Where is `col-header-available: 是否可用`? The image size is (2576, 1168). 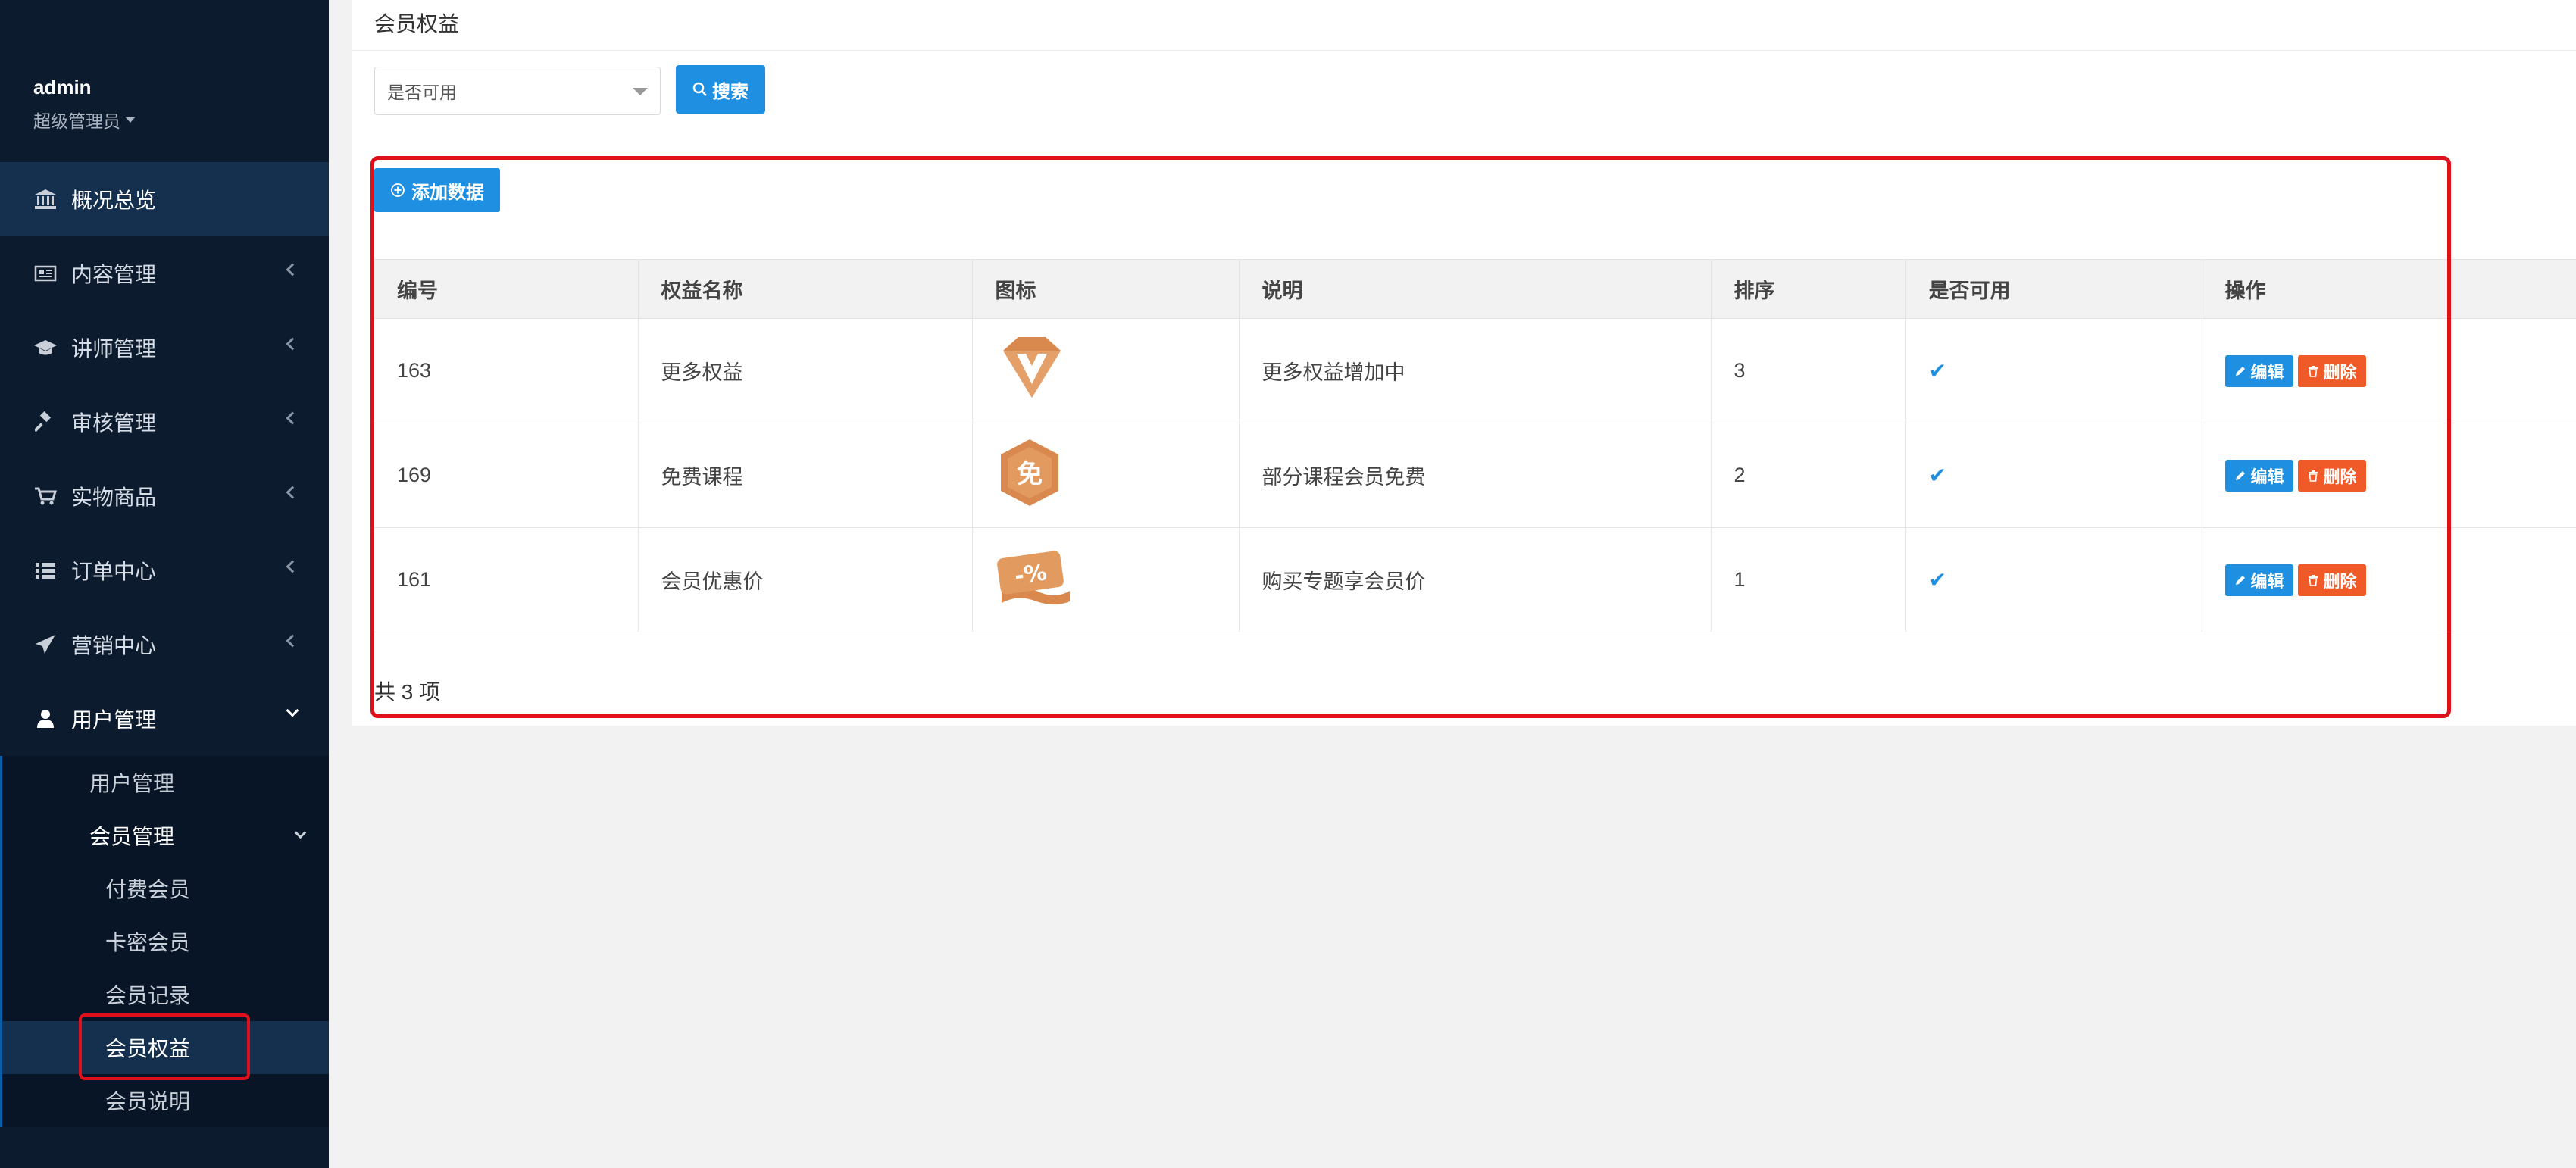 col-header-available: 是否可用 is located at coordinates (2053, 289).